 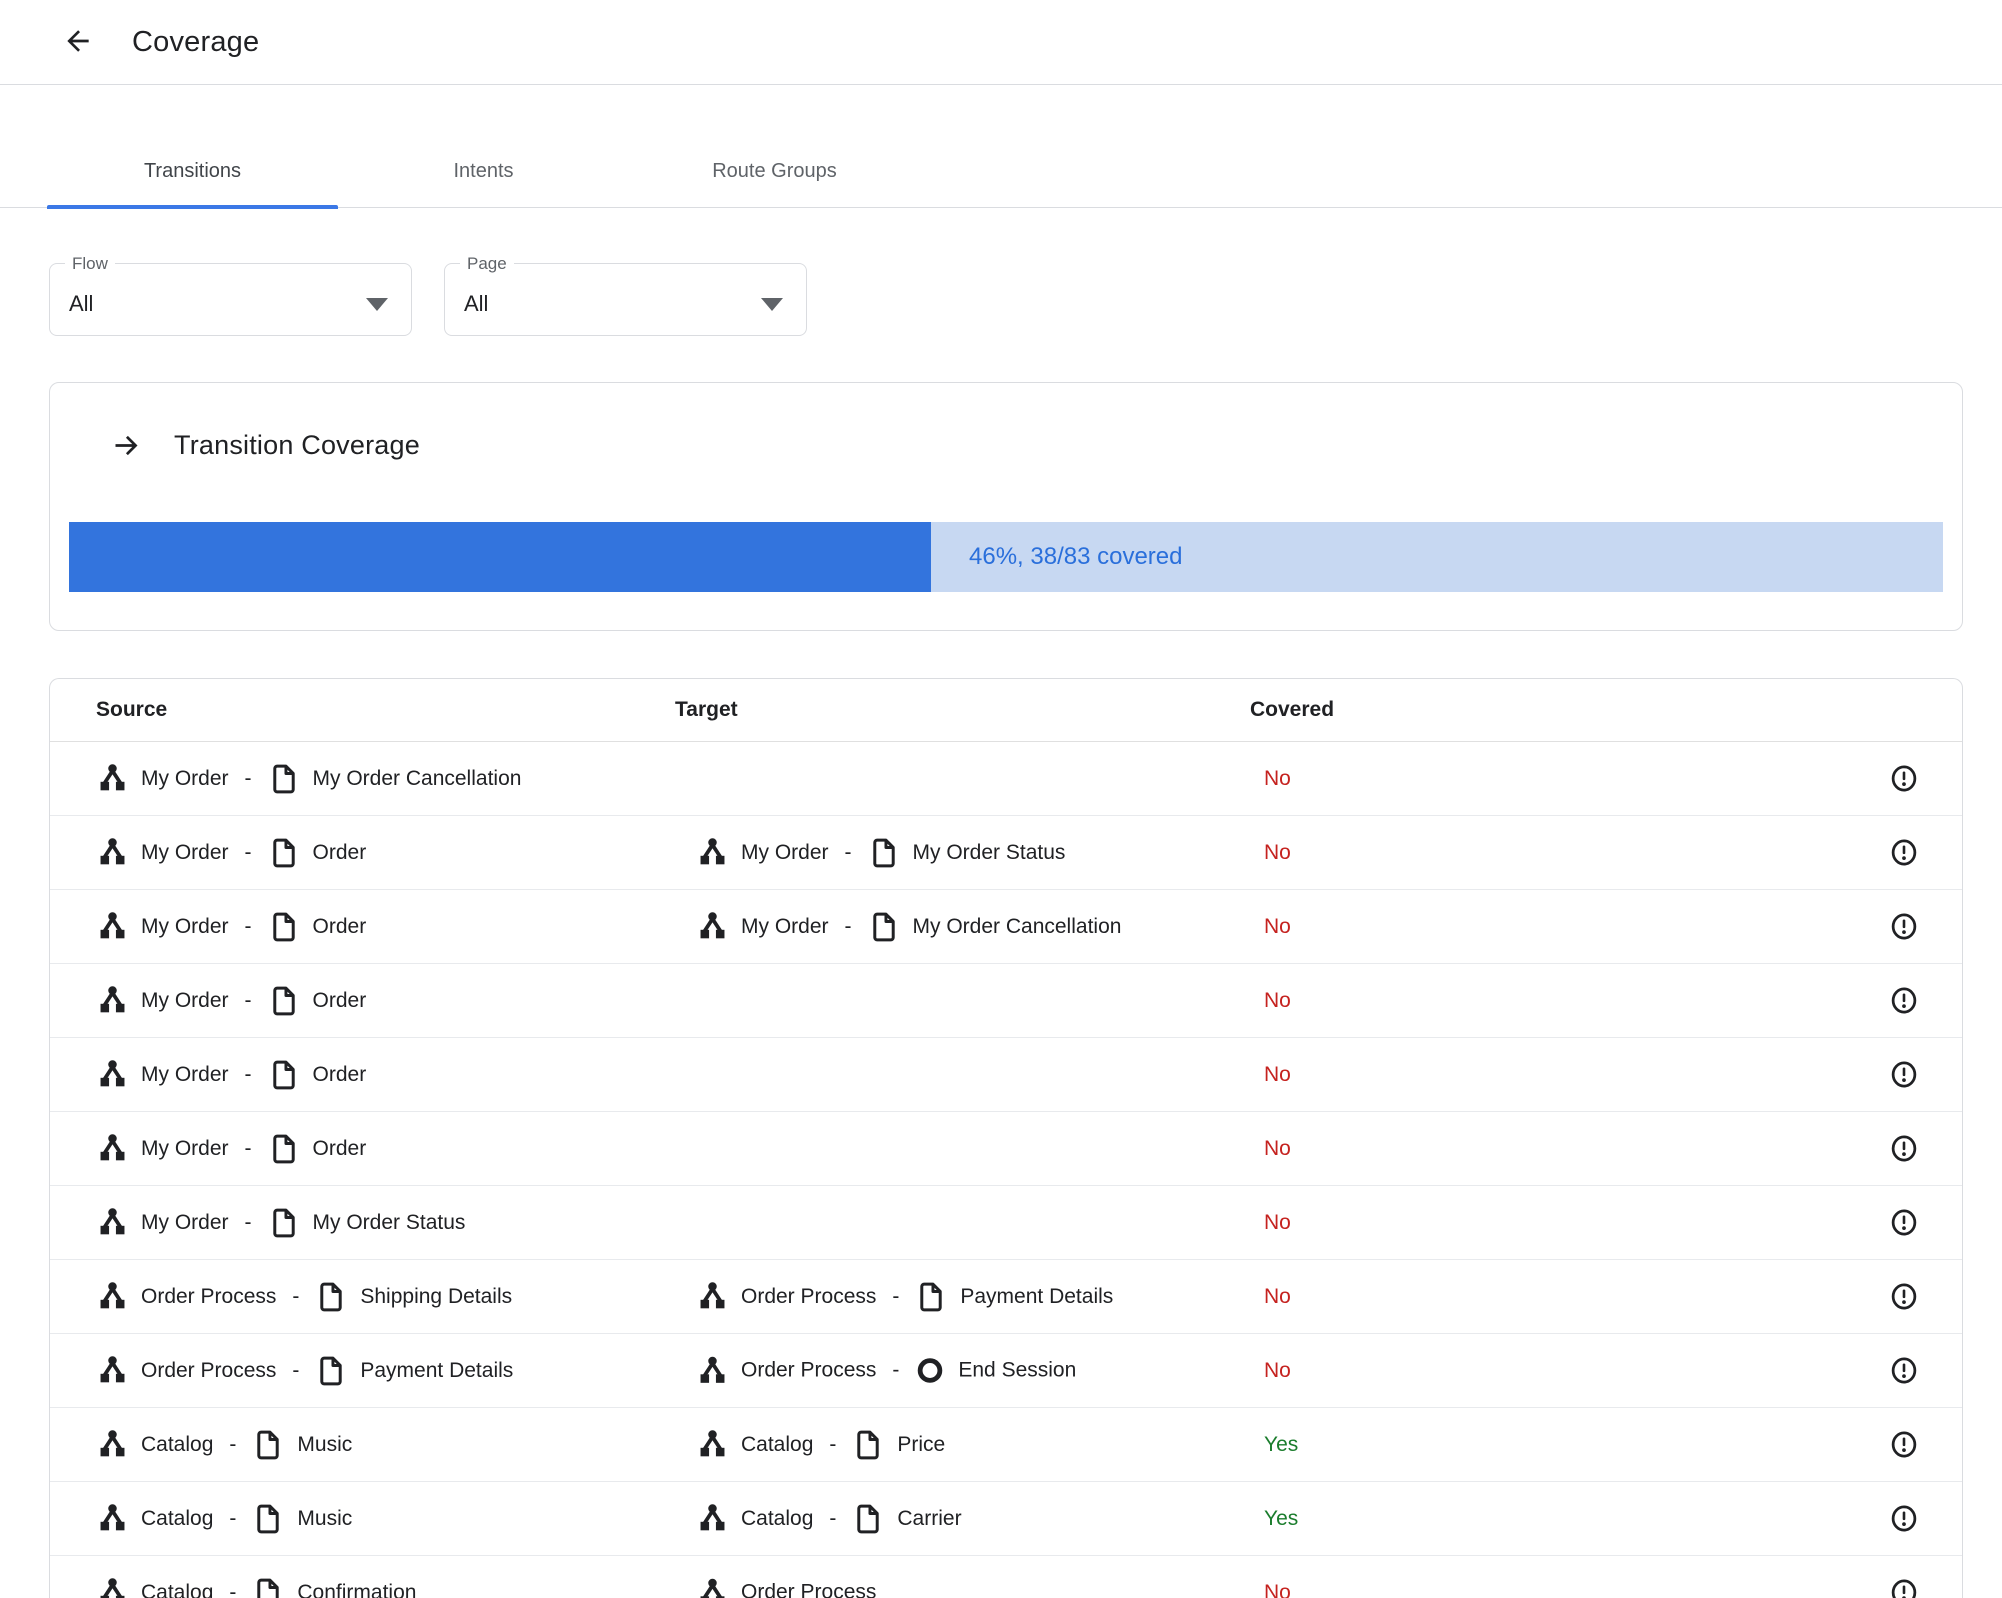 What do you see at coordinates (1037, 1296) in the screenshot?
I see `page-name: Payment Details` at bounding box center [1037, 1296].